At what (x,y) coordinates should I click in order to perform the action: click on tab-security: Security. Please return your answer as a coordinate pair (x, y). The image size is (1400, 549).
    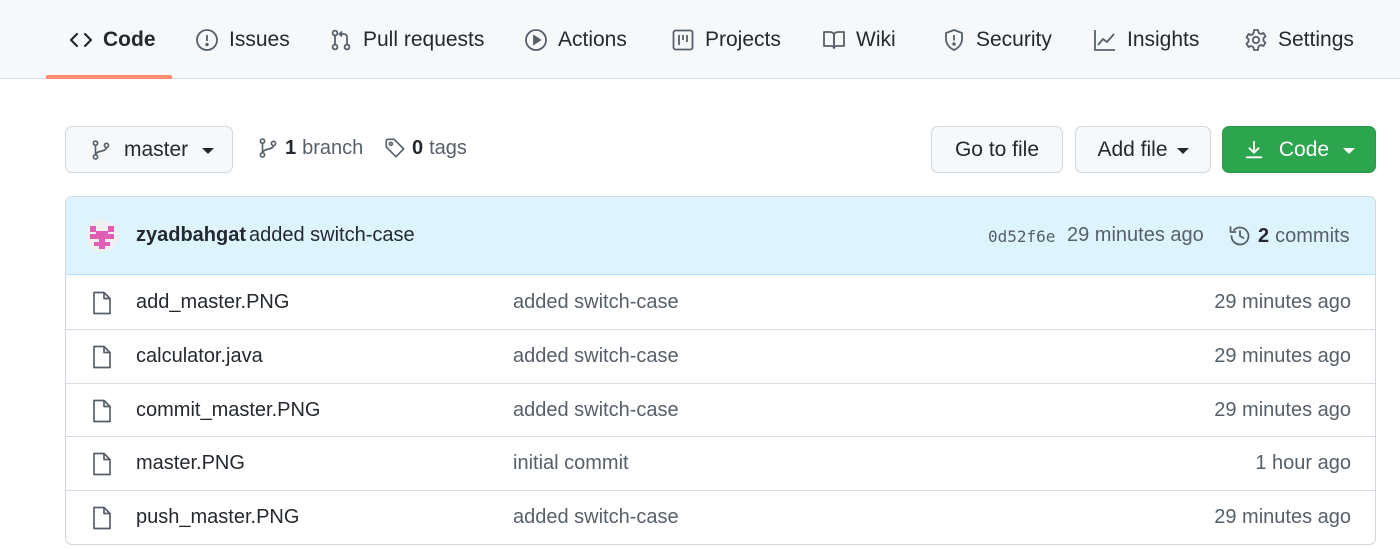
    Looking at the image, I should click on (997, 39).